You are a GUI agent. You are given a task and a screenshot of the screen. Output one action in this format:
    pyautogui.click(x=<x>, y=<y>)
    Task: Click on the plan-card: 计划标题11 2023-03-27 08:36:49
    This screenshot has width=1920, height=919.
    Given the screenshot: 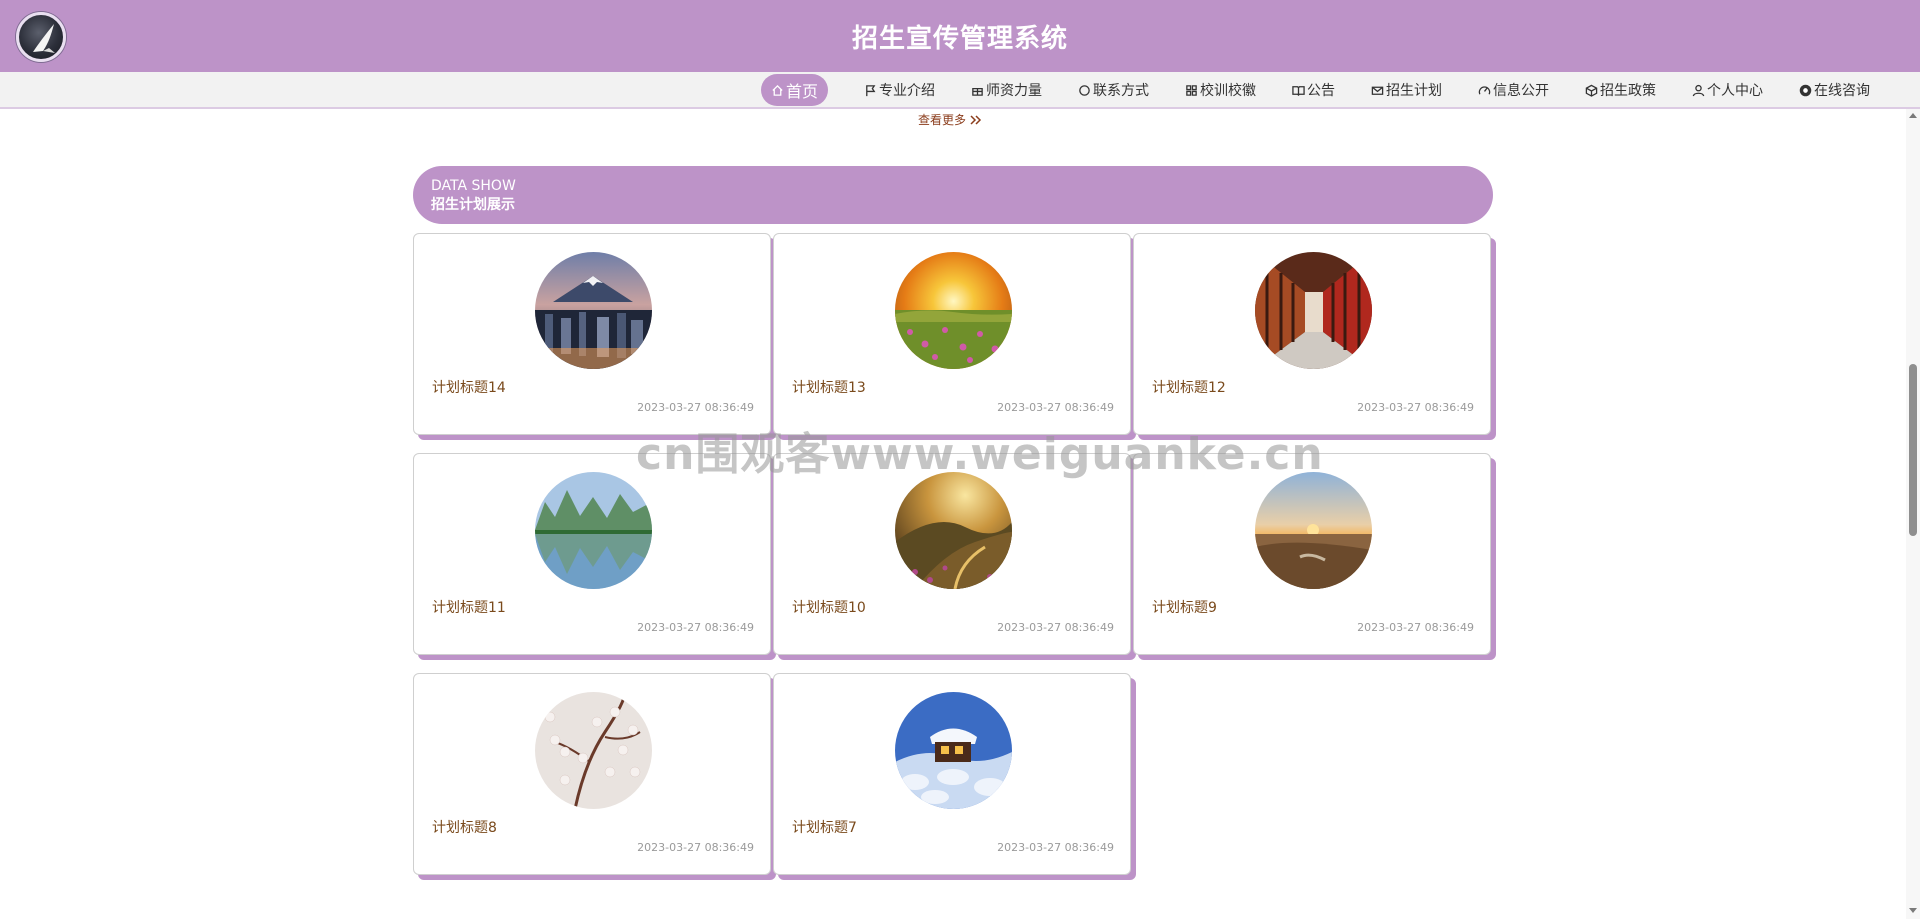 What is the action you would take?
    pyautogui.click(x=592, y=554)
    